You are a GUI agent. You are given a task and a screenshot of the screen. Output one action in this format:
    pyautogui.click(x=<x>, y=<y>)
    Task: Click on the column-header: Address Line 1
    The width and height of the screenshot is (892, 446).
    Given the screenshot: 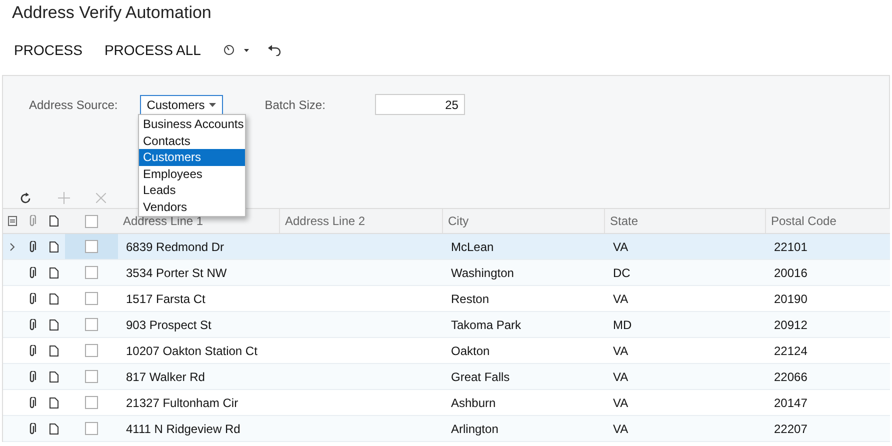 What is the action you would take?
    pyautogui.click(x=163, y=221)
    